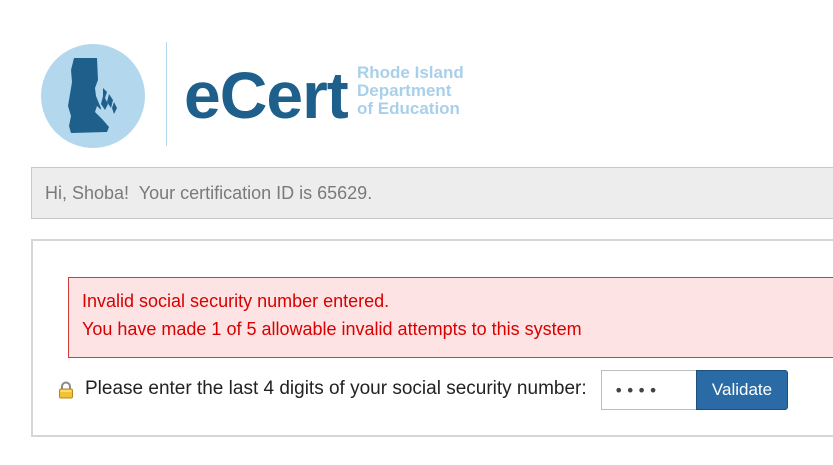  I want to click on ride-subtitle-line3: of Education, so click(408, 108).